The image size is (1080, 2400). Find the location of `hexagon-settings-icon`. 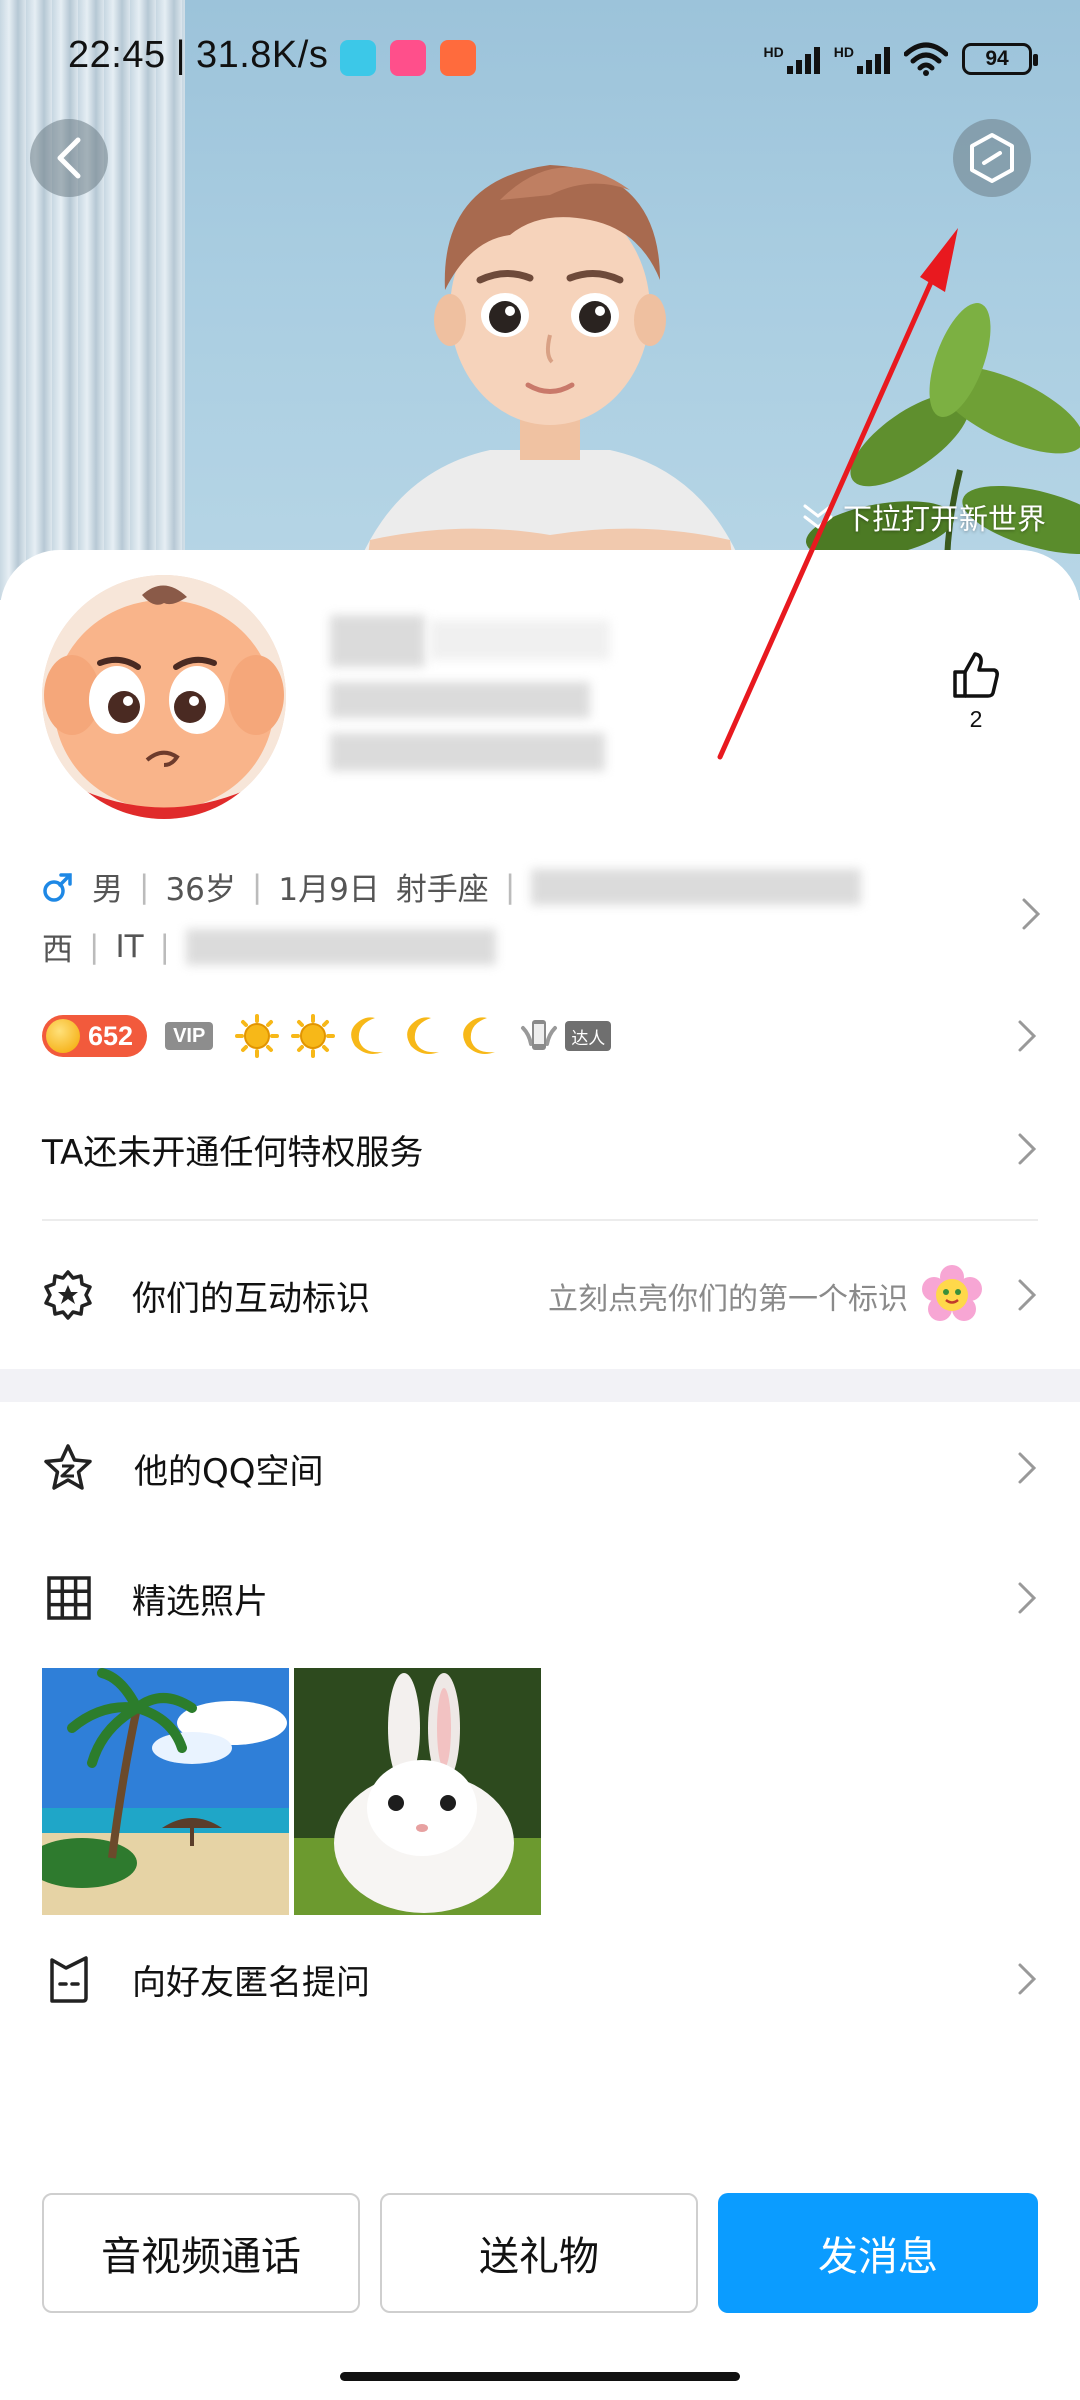

hexagon-settings-icon is located at coordinates (992, 158).